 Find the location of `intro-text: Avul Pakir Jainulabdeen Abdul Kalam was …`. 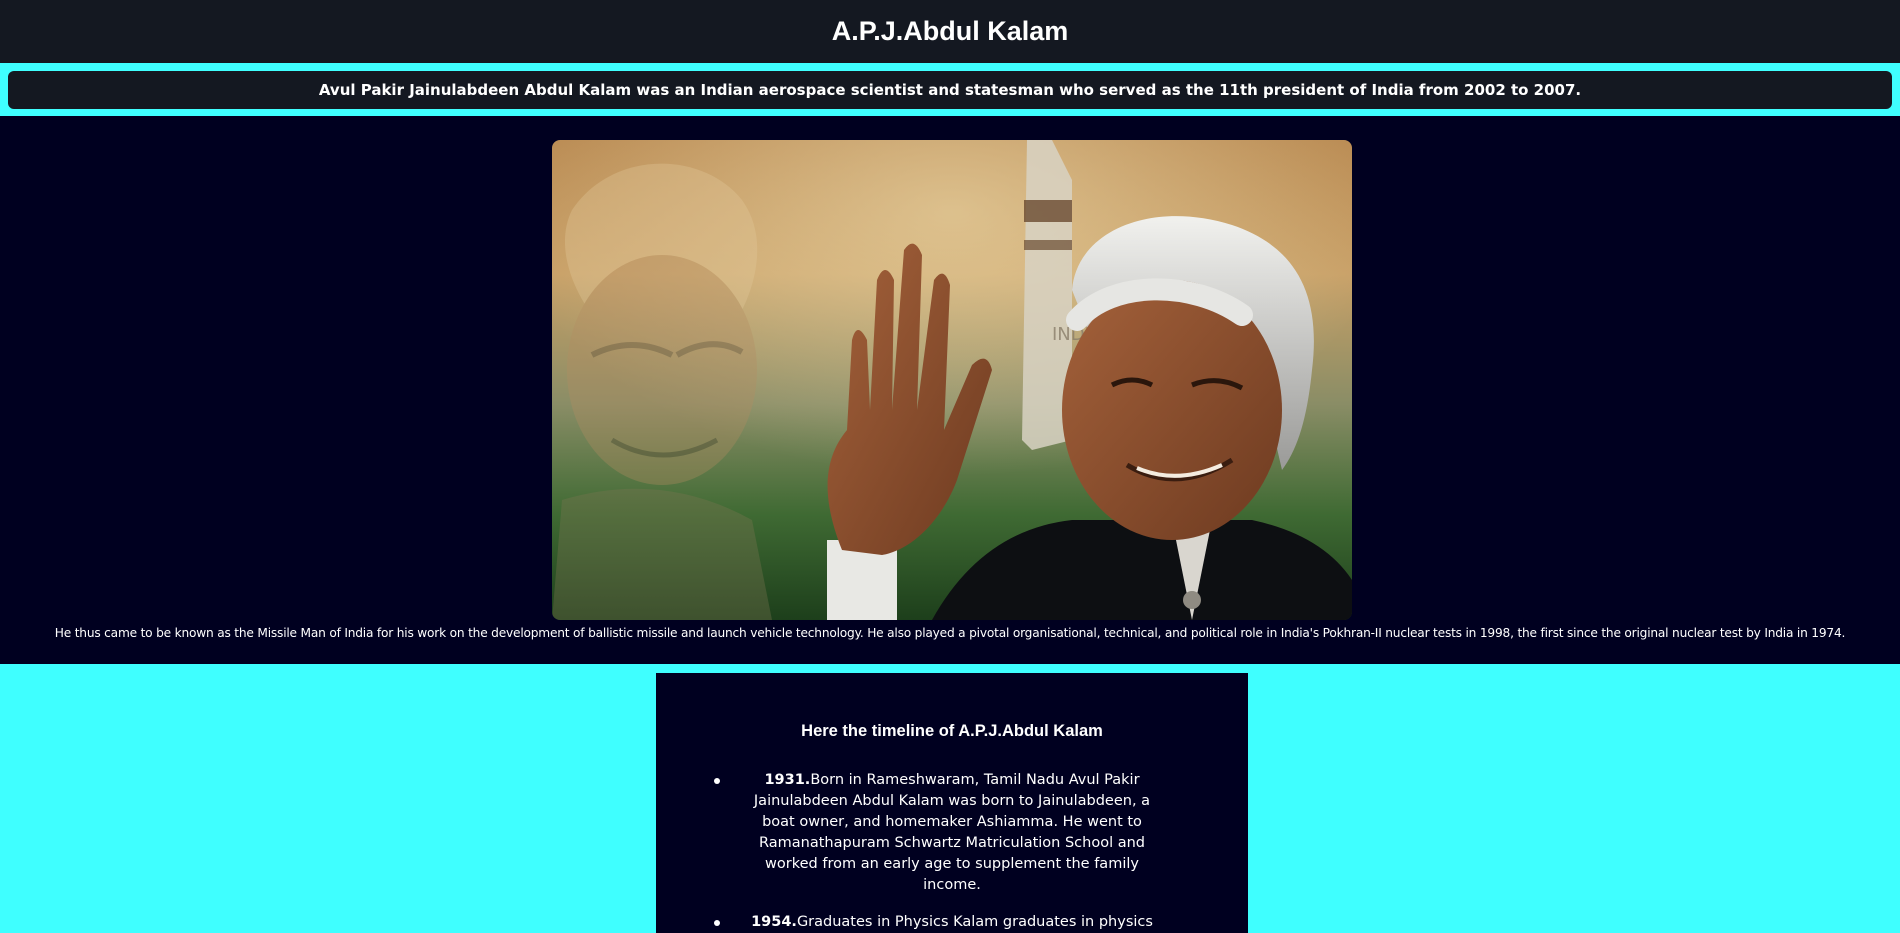

intro-text: Avul Pakir Jainulabdeen Abdul Kalam was … is located at coordinates (950, 90).